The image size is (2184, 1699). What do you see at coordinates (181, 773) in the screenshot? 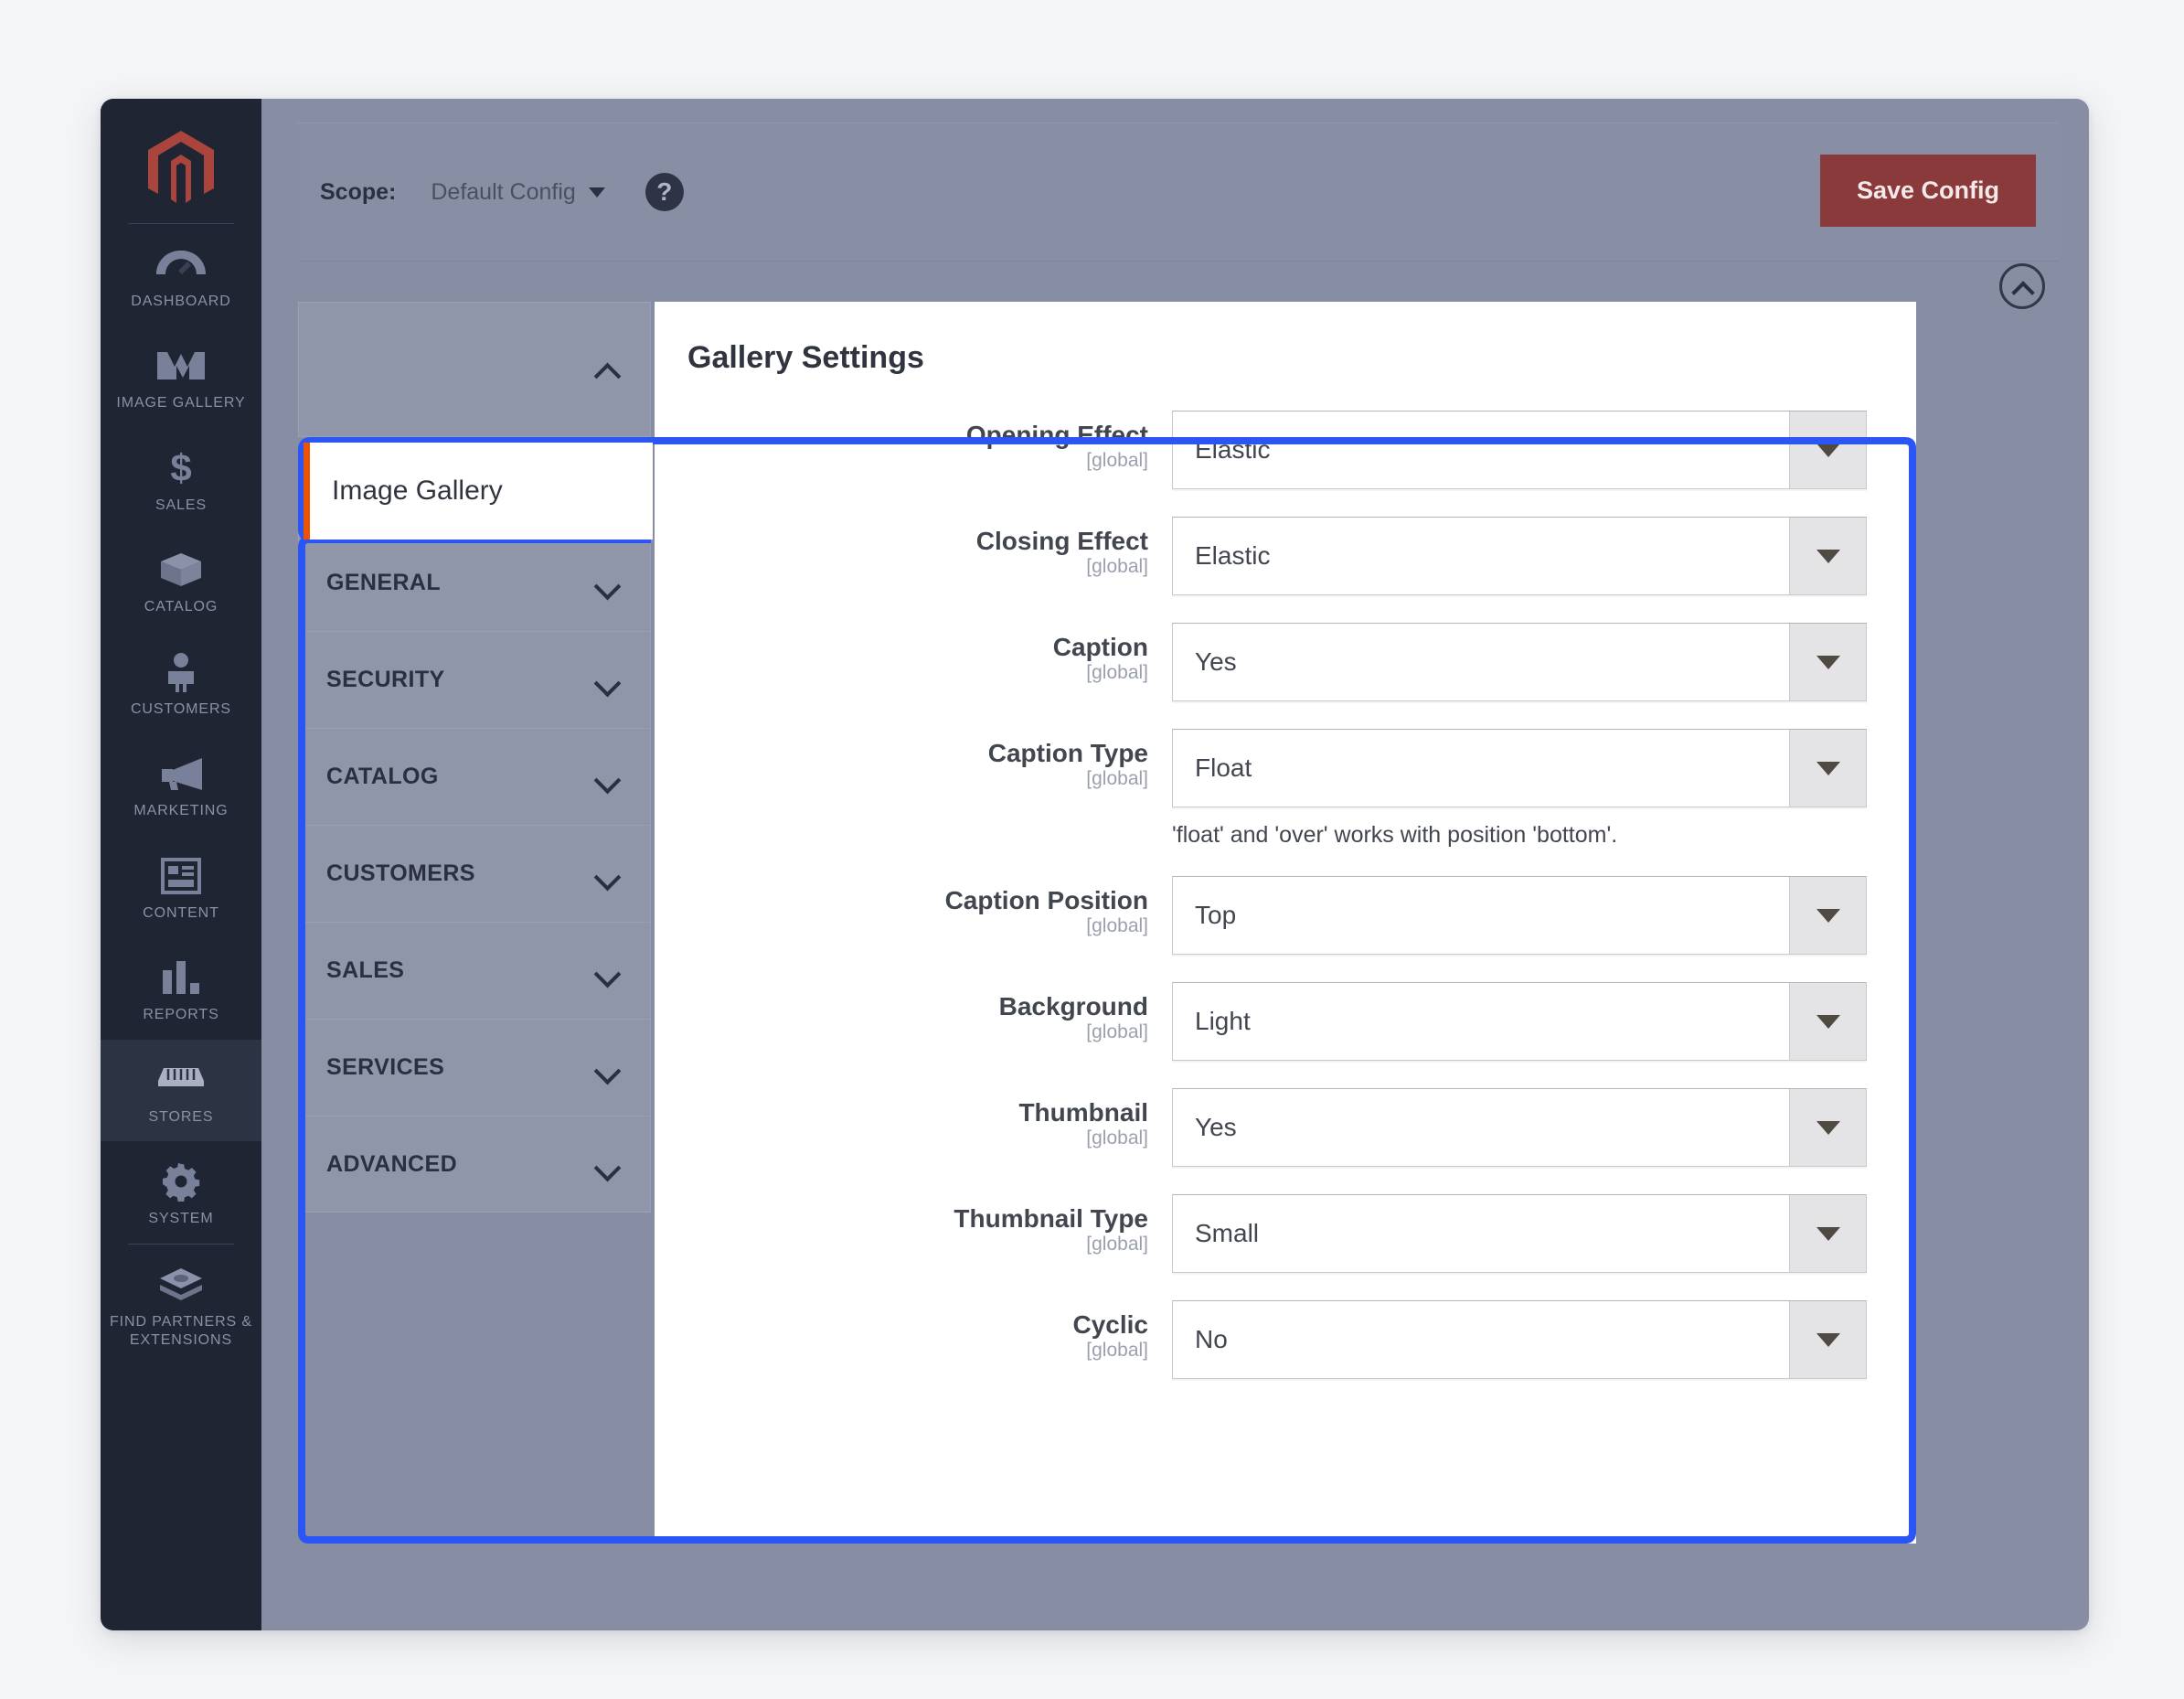
I see `megaphone-icon` at bounding box center [181, 773].